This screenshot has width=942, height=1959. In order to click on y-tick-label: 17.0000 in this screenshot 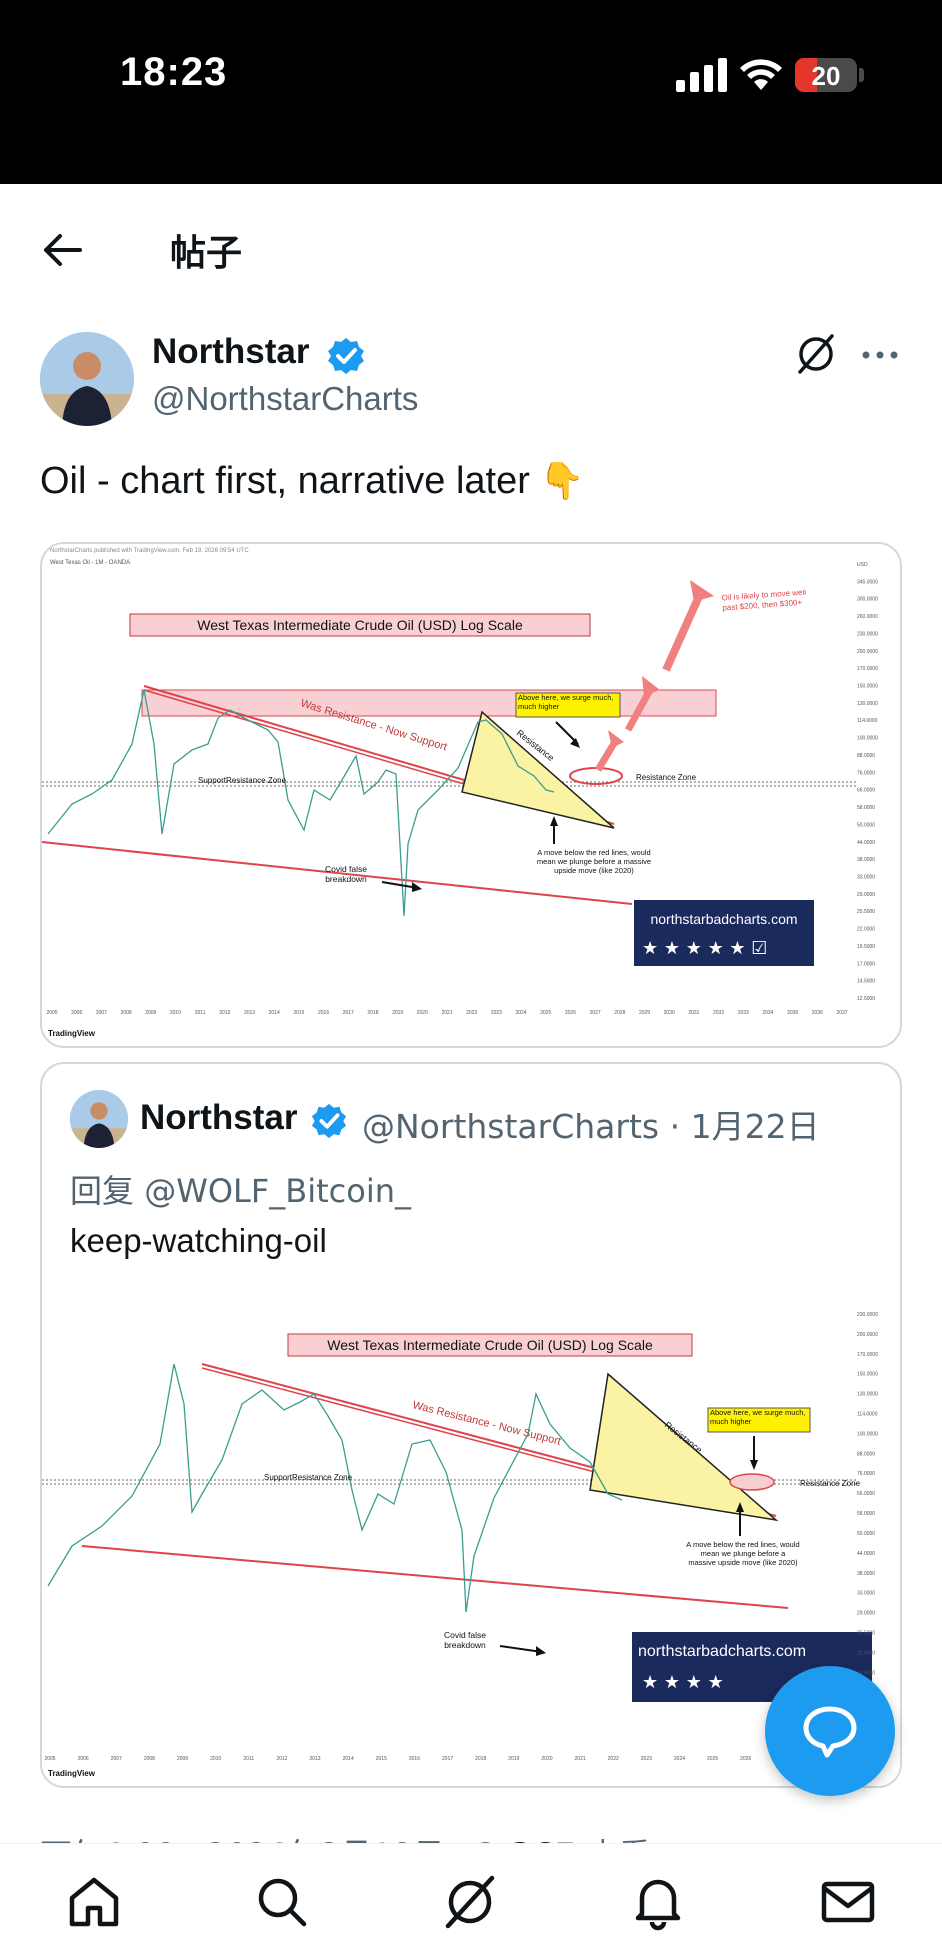, I will do `click(866, 964)`.